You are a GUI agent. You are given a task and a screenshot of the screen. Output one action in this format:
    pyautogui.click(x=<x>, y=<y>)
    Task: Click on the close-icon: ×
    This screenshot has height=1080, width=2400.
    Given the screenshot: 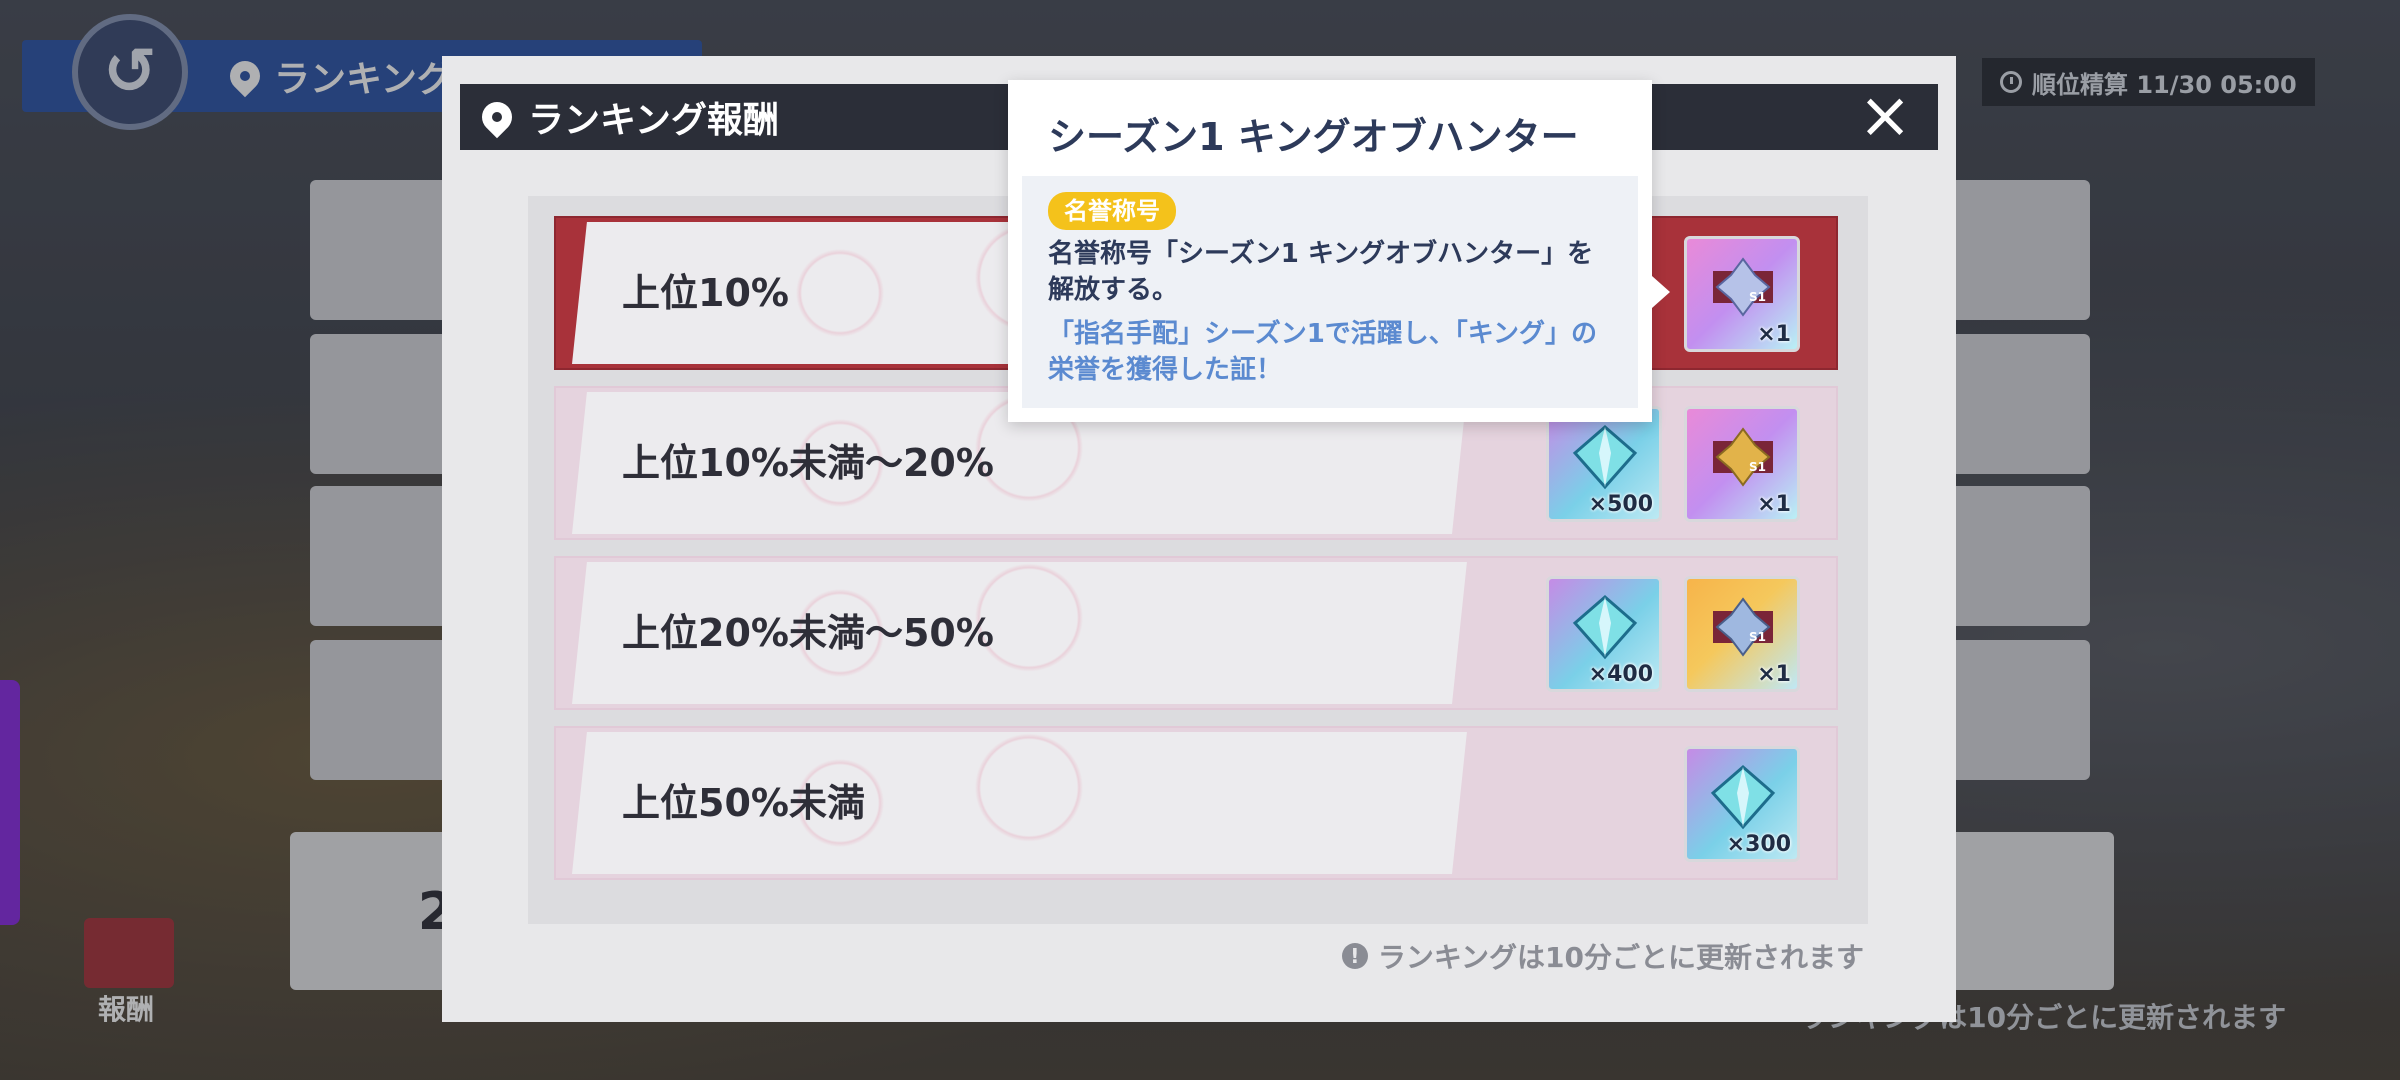 What is the action you would take?
    pyautogui.click(x=1885, y=116)
    